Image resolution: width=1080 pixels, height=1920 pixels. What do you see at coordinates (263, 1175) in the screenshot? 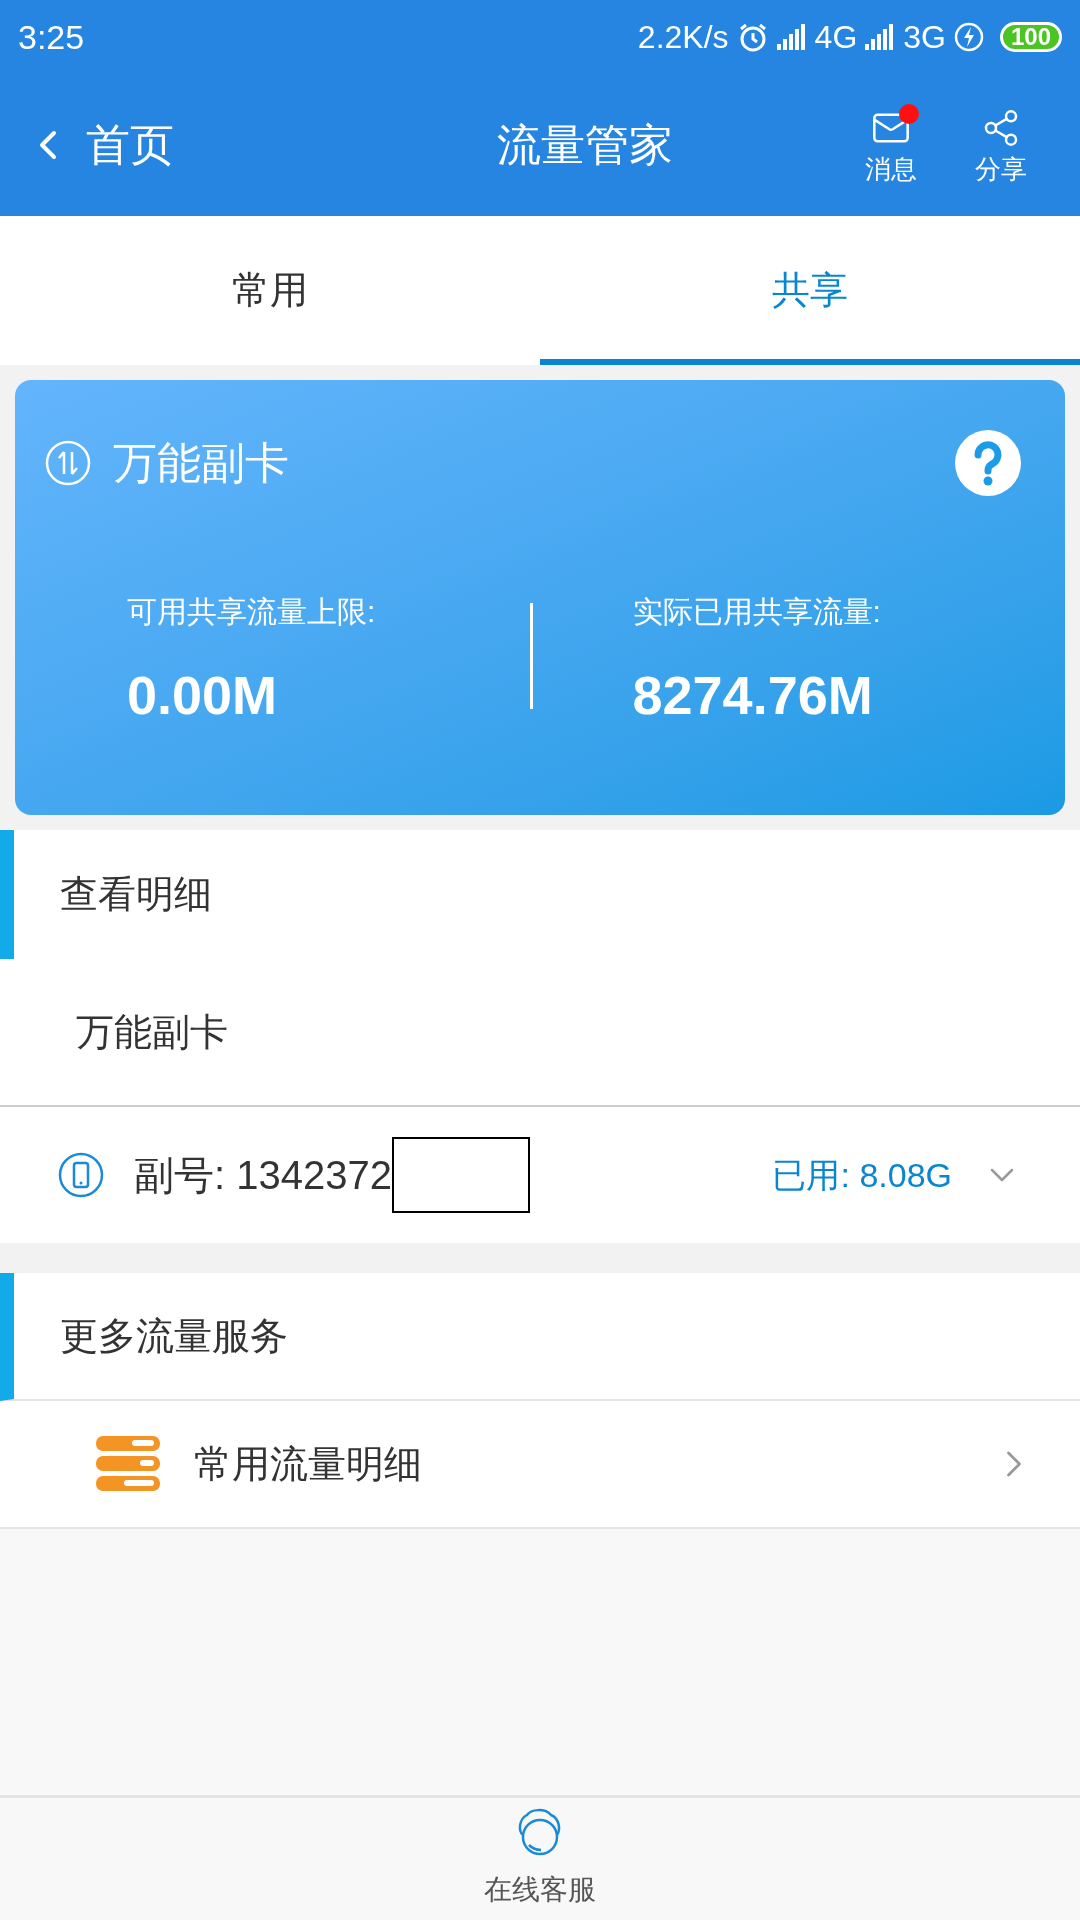
I see `line-number: 副号: 1342372` at bounding box center [263, 1175].